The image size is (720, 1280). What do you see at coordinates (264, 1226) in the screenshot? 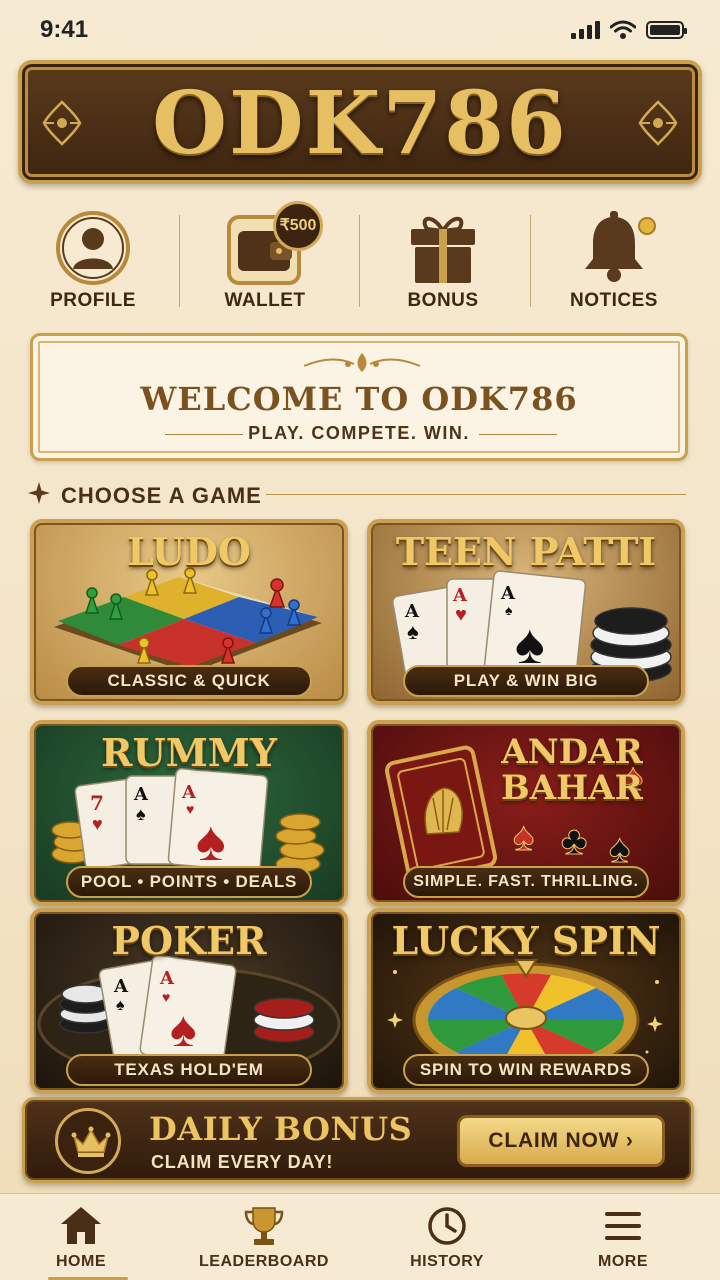
I see `trophy-icon` at bounding box center [264, 1226].